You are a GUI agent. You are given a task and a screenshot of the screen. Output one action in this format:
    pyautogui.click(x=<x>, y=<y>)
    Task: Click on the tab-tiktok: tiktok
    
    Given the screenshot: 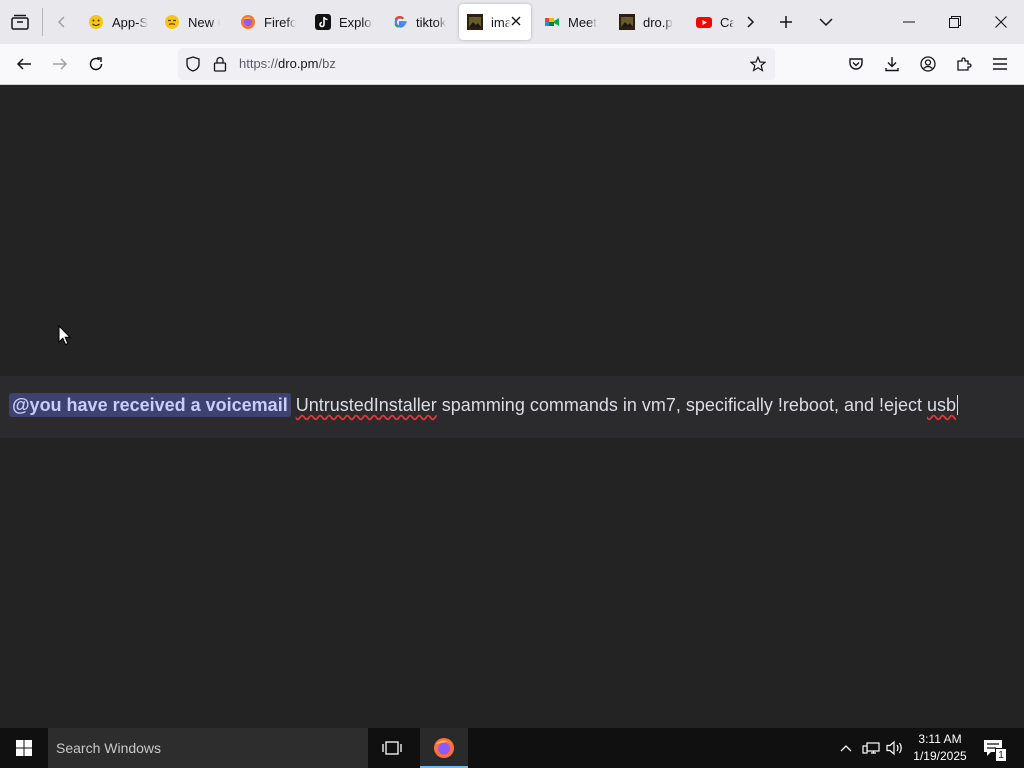 What is the action you would take?
    pyautogui.click(x=417, y=22)
    